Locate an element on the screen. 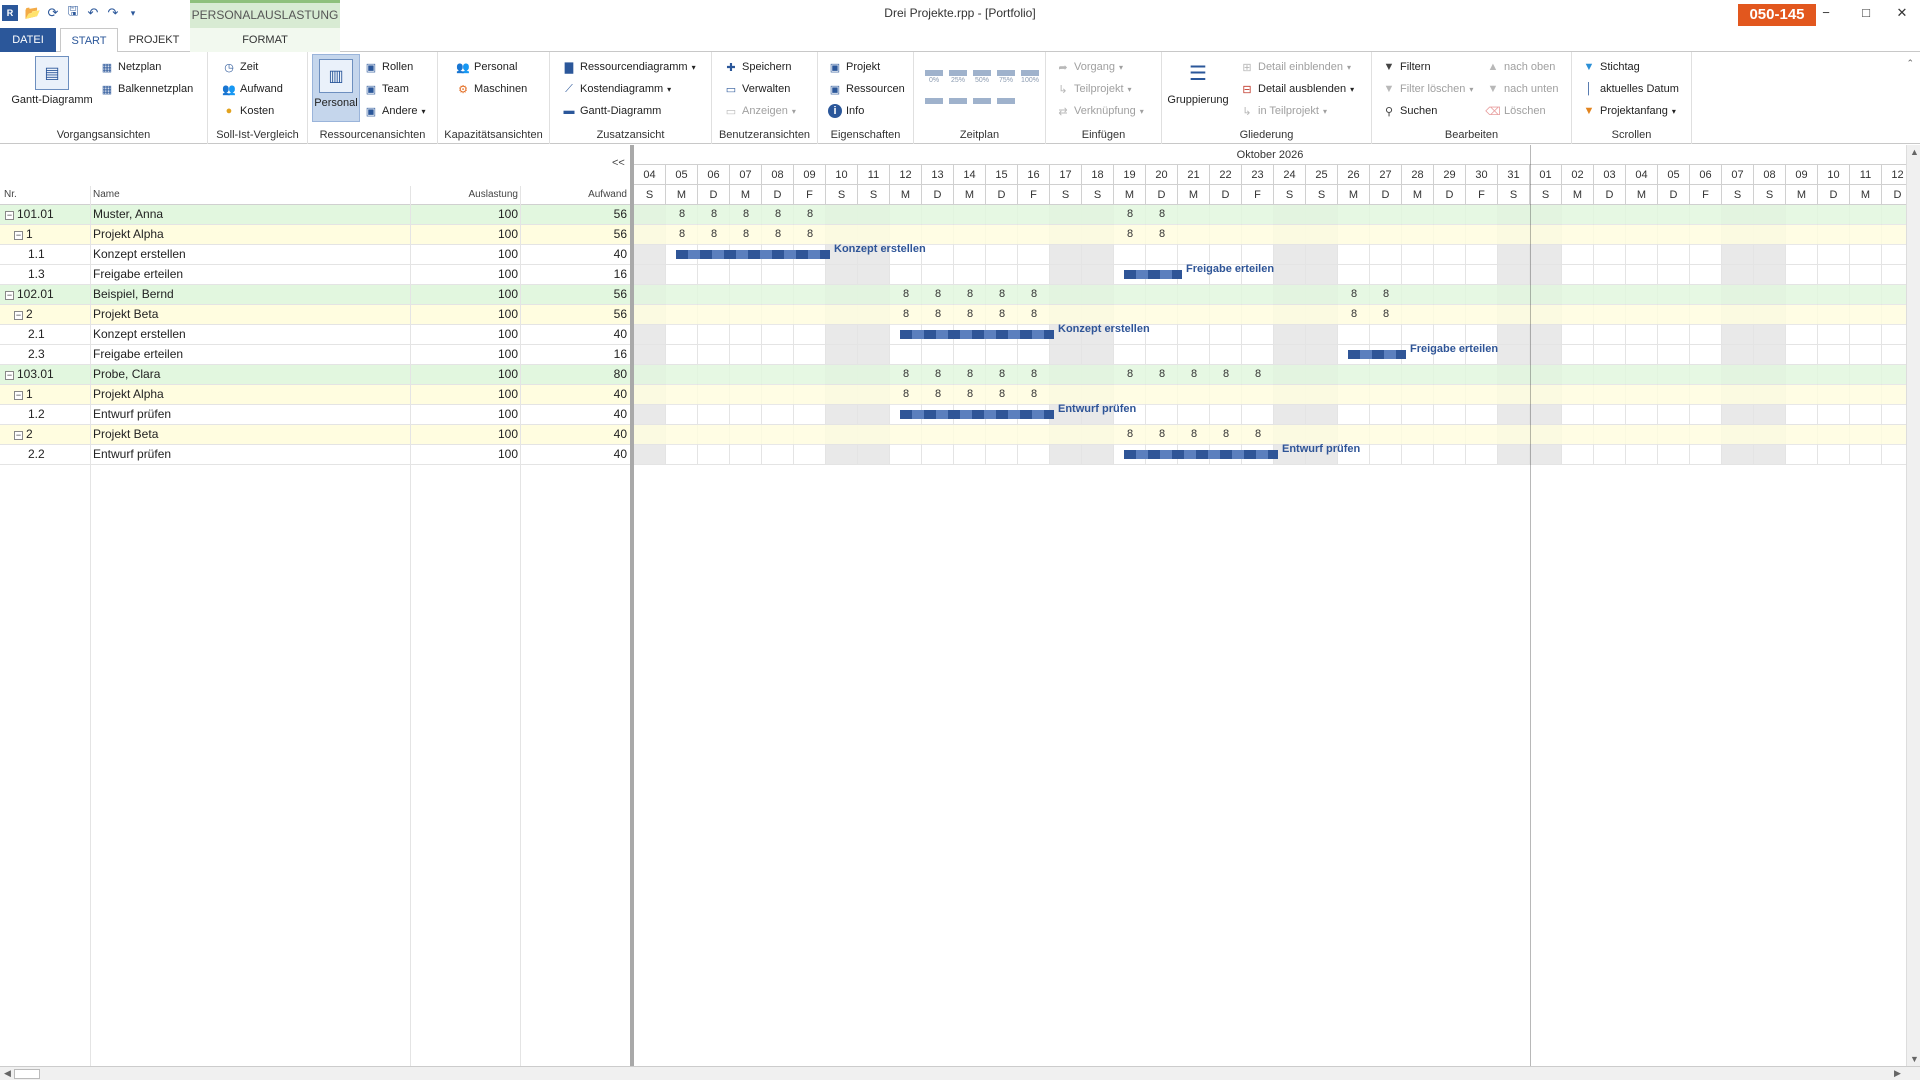 The width and height of the screenshot is (1920, 1080). balkennetzplan-button: ▦ Balkennetzplan is located at coordinates (146, 89).